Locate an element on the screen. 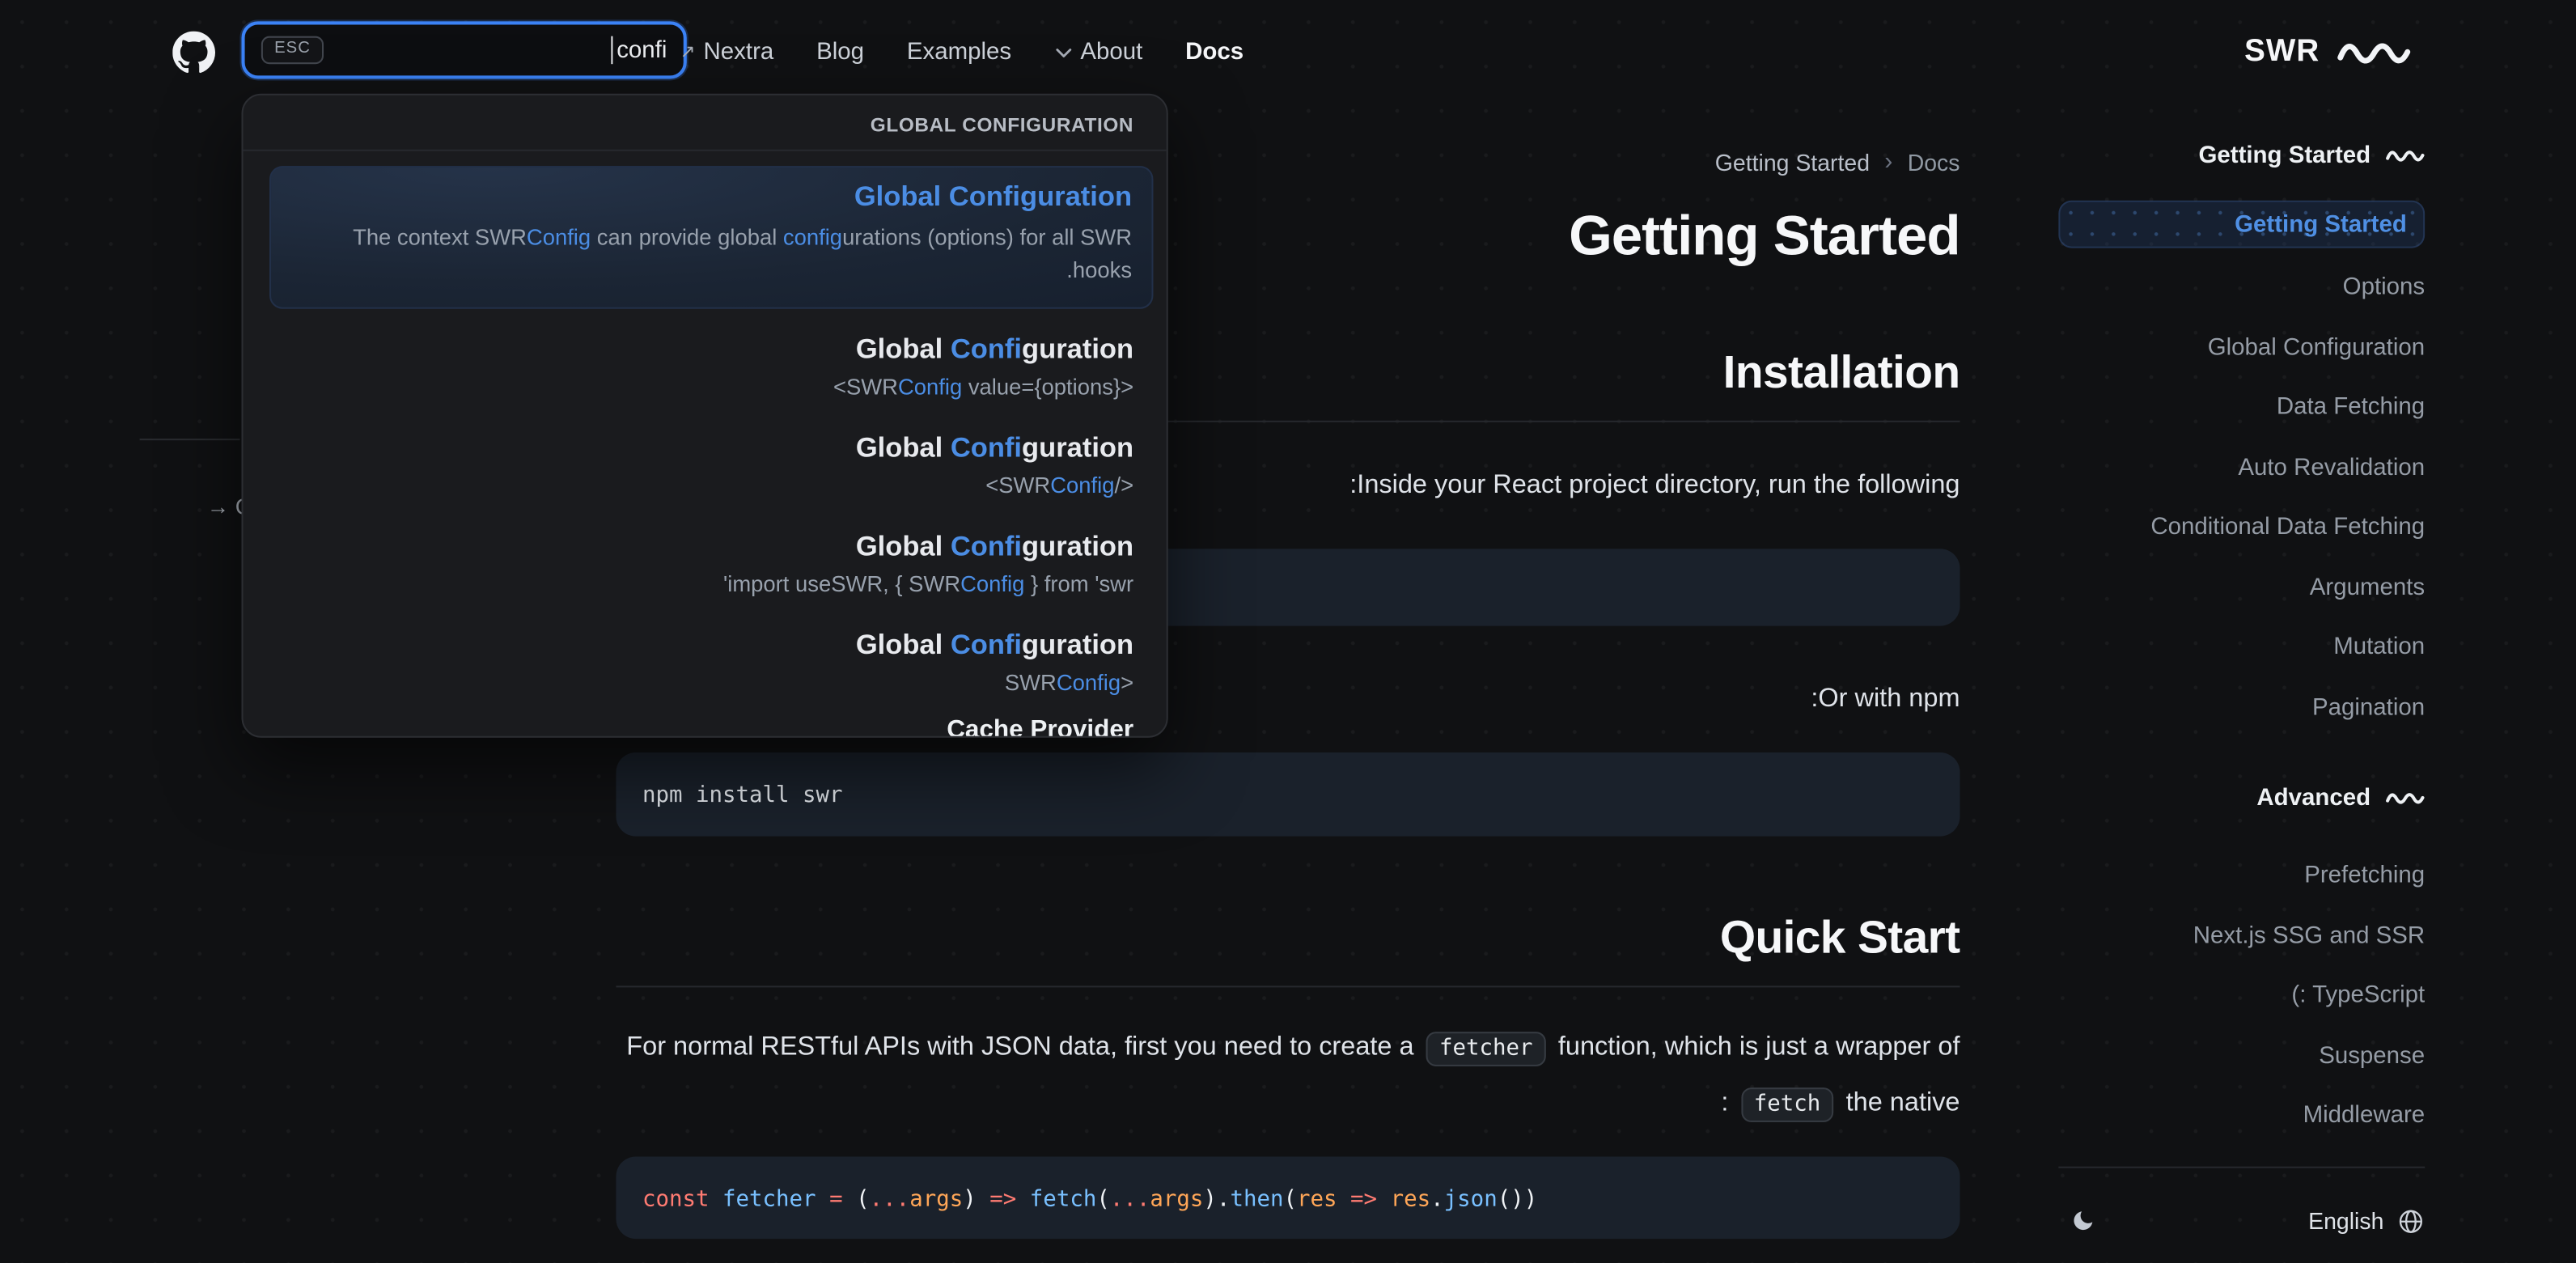  text-segment: > is located at coordinates (1127, 682).